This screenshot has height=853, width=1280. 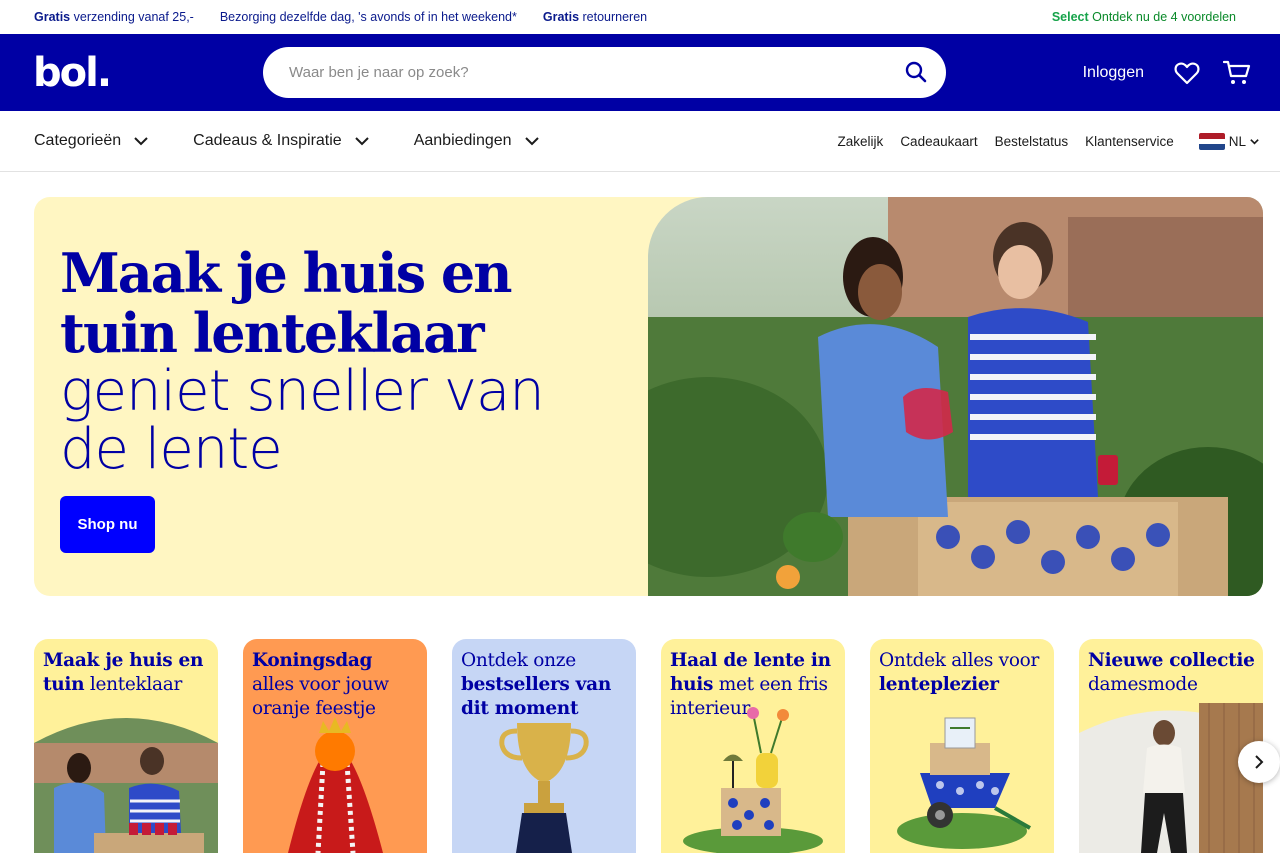 I want to click on header-actions: Inloggen, so click(x=1172, y=72).